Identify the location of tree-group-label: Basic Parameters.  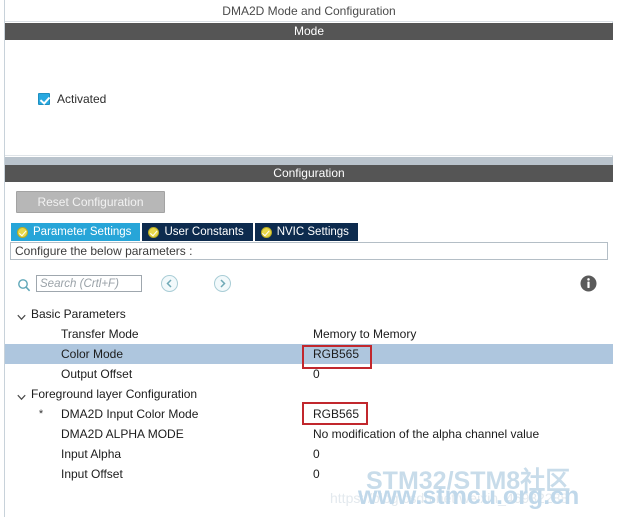
(78, 314).